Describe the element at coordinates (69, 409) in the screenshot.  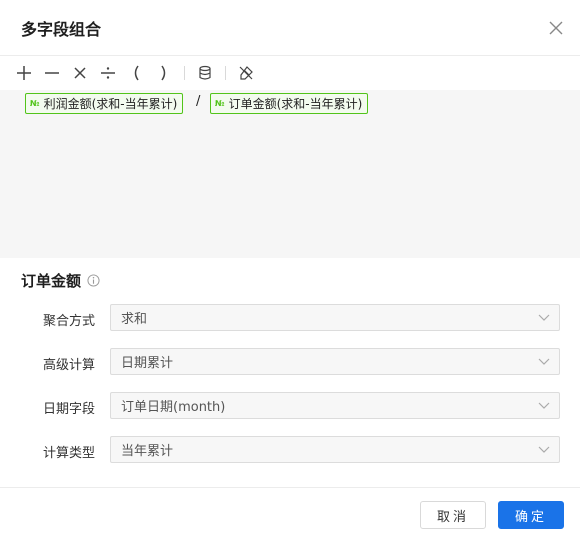
I see `date-field-label: 日期字段` at that location.